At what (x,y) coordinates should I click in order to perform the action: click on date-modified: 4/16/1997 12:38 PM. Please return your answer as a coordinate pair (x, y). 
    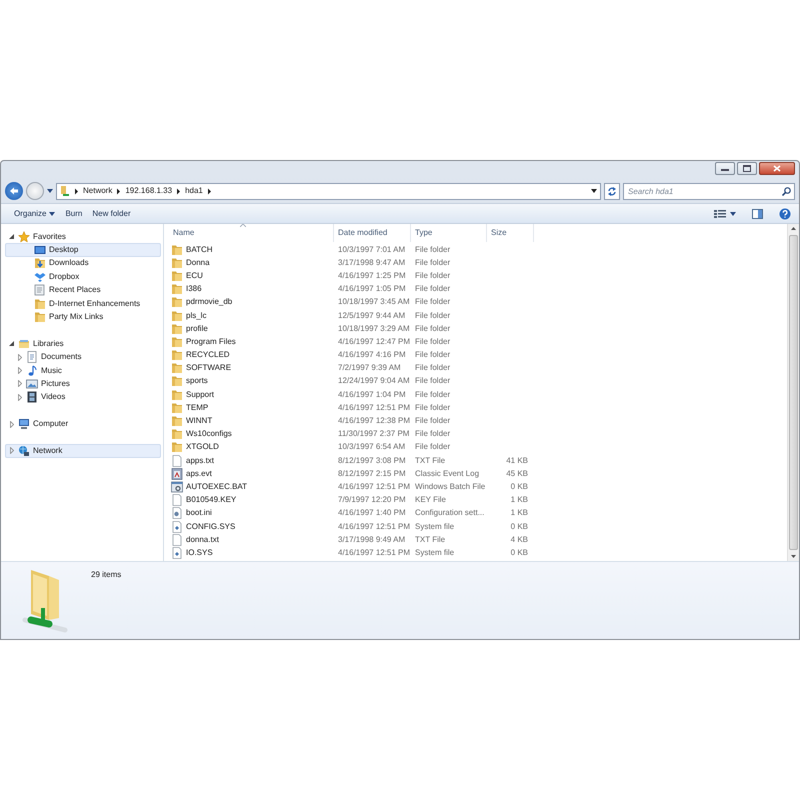
    Looking at the image, I should click on (374, 421).